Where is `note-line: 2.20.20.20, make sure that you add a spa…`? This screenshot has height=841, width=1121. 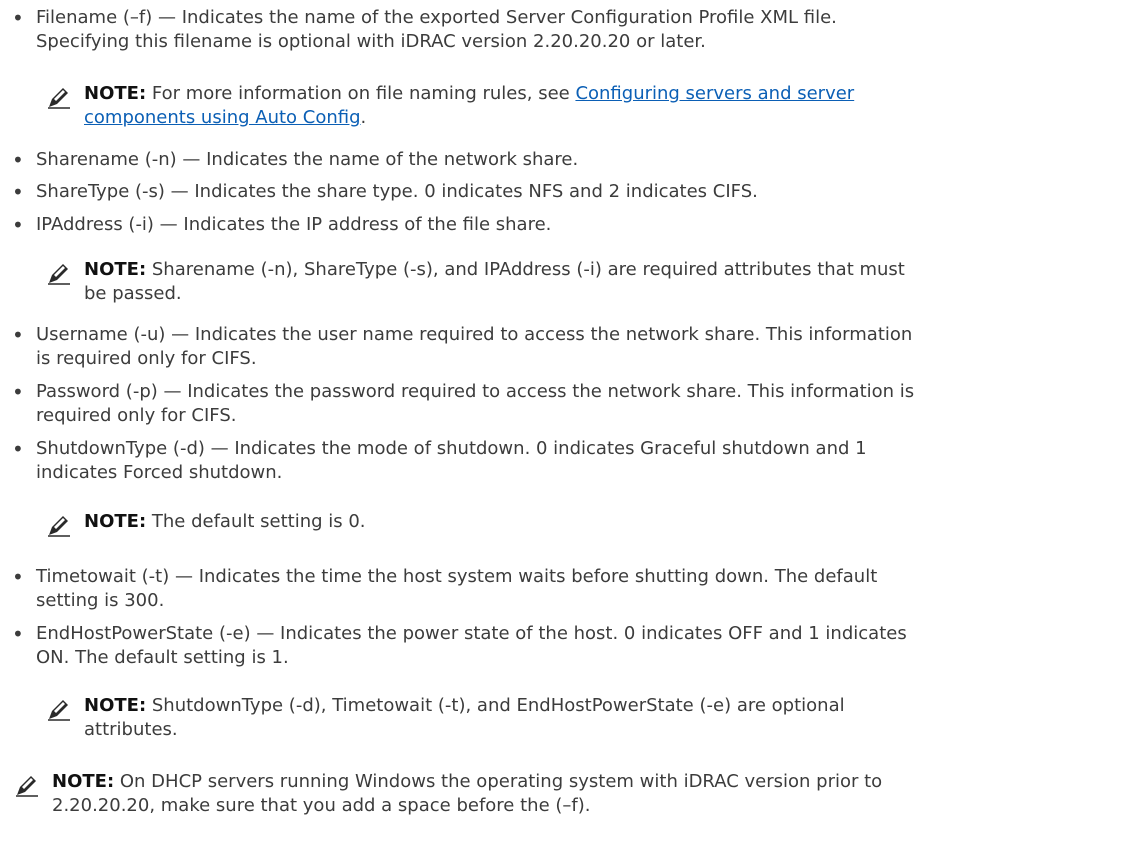
note-line: 2.20.20.20, make sure that you add a spa… is located at coordinates (321, 805).